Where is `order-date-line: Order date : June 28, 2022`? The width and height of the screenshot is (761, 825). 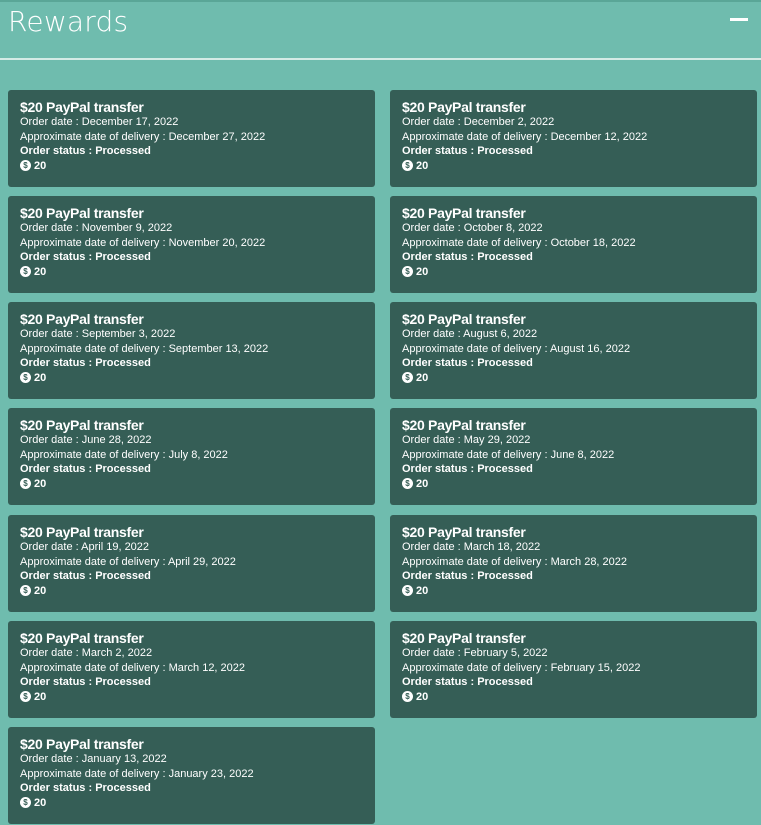 order-date-line: Order date : June 28, 2022 is located at coordinates (197, 440).